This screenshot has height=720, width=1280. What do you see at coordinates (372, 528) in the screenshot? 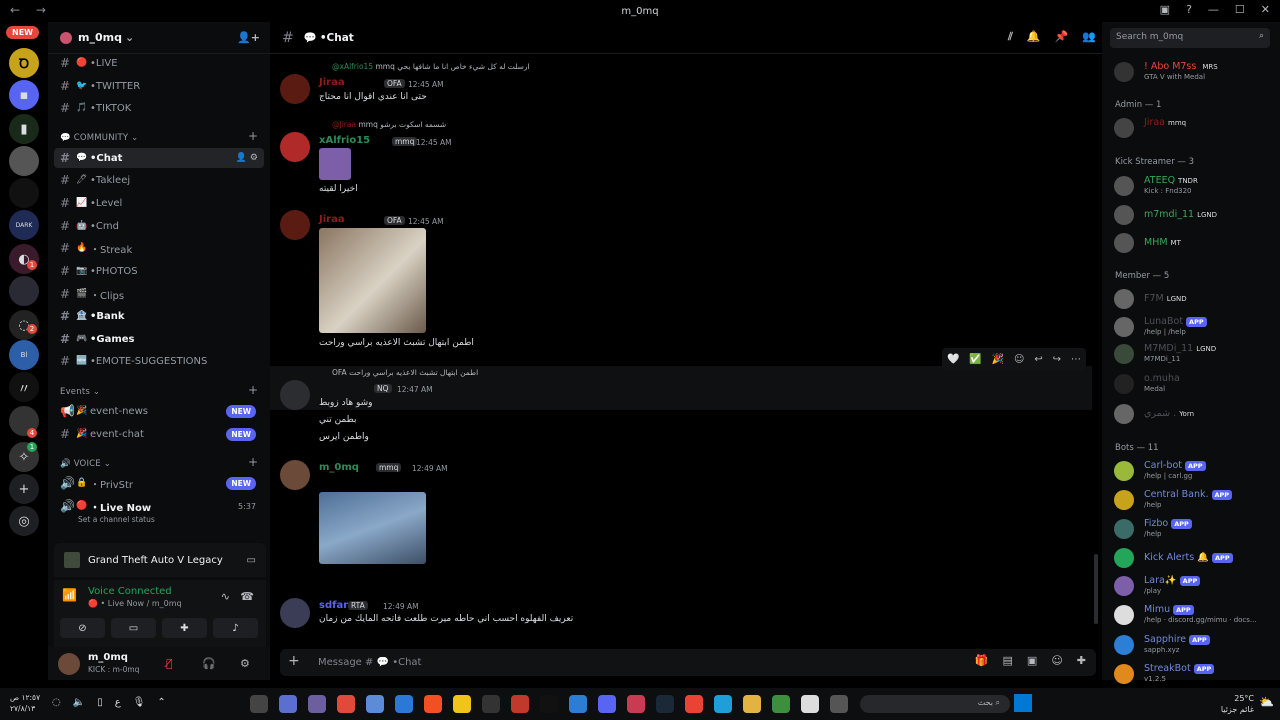
I see `attachment-gif` at bounding box center [372, 528].